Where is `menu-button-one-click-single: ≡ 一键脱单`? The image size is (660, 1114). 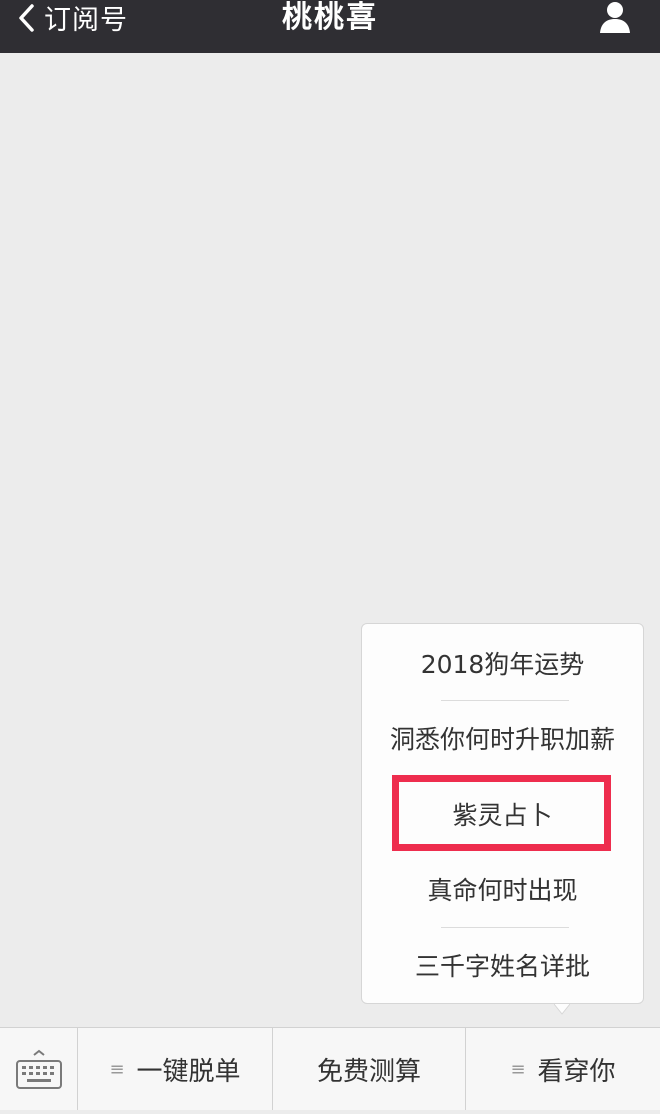
menu-button-one-click-single: ≡ 一键脱单 is located at coordinates (175, 1069).